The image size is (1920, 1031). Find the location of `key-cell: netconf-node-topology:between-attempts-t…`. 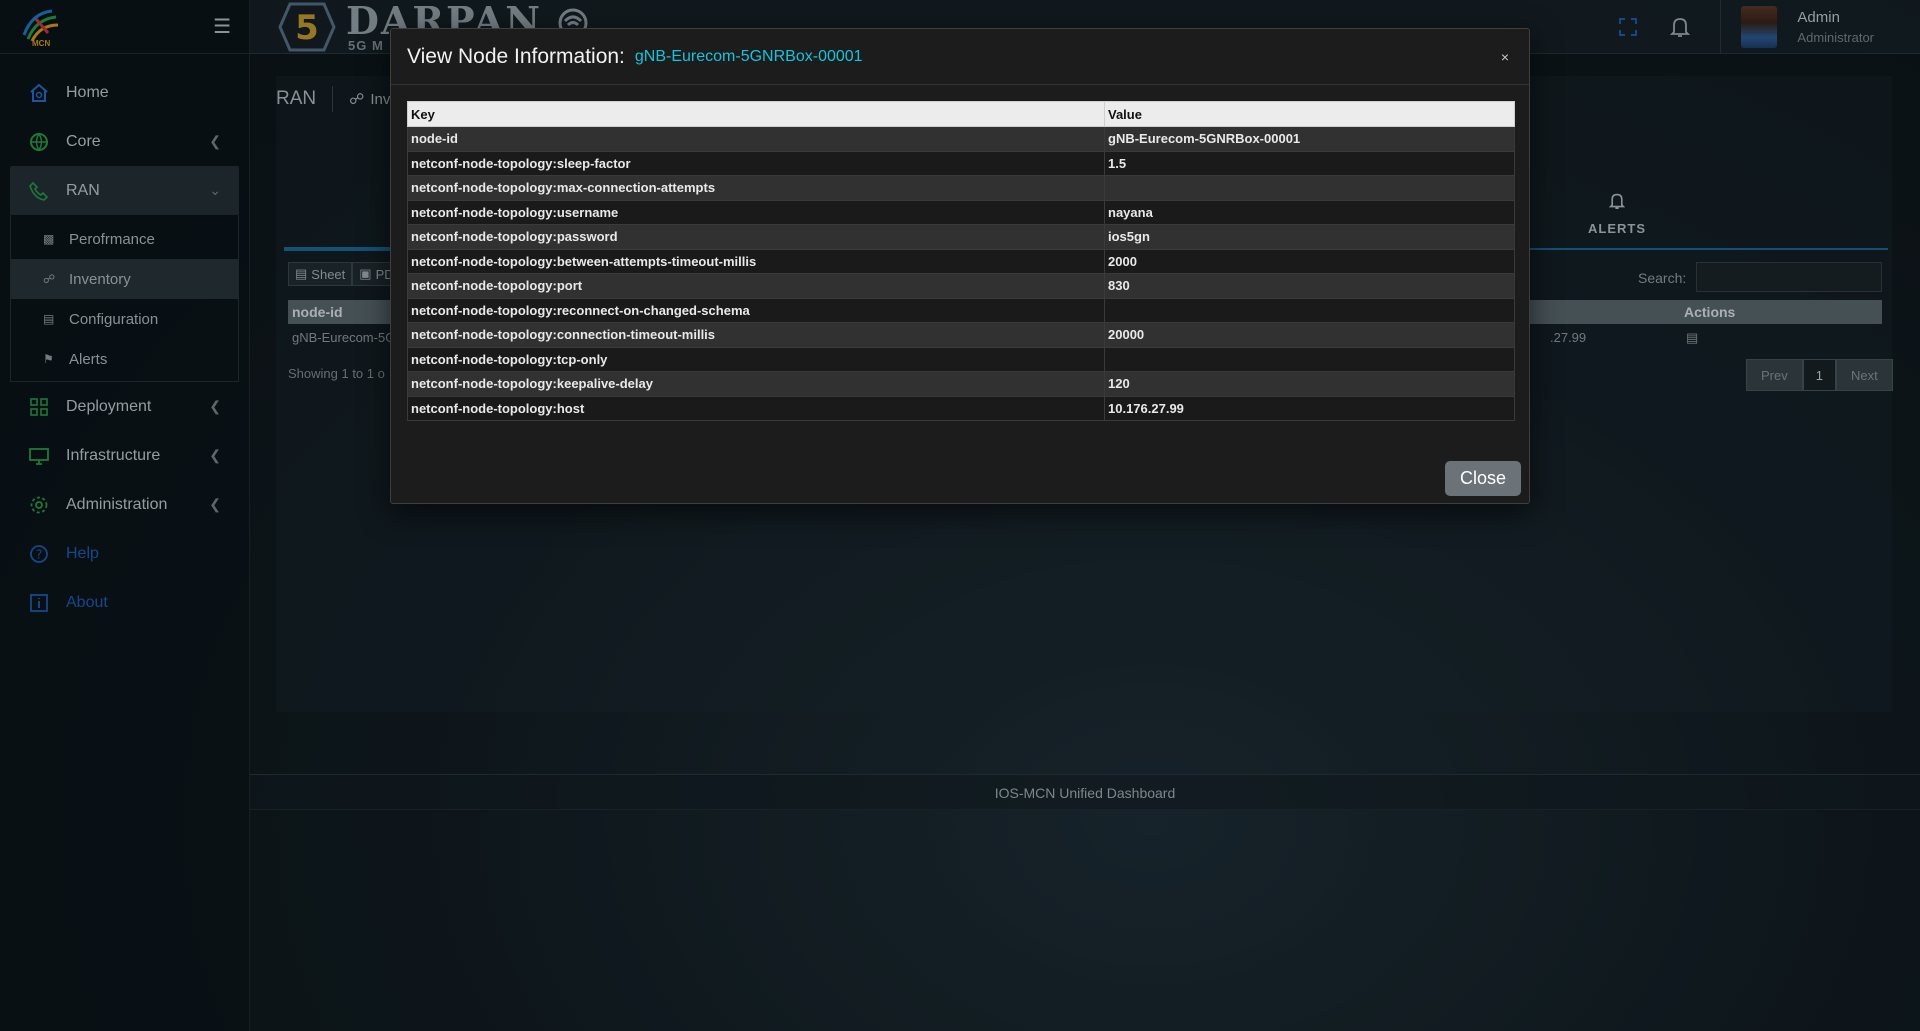

key-cell: netconf-node-topology:between-attempts-t… is located at coordinates (756, 261).